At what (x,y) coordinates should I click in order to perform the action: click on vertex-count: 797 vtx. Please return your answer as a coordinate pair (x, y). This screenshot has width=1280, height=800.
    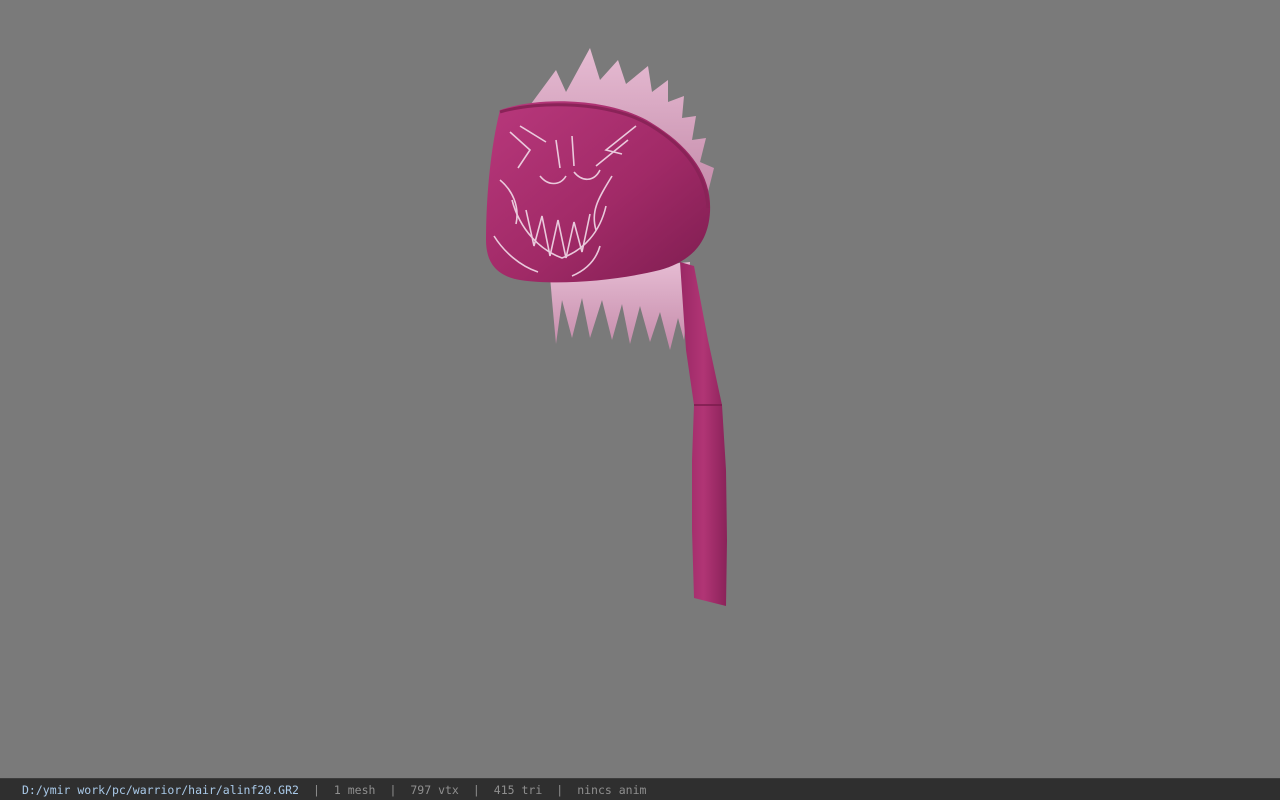
    Looking at the image, I should click on (434, 789).